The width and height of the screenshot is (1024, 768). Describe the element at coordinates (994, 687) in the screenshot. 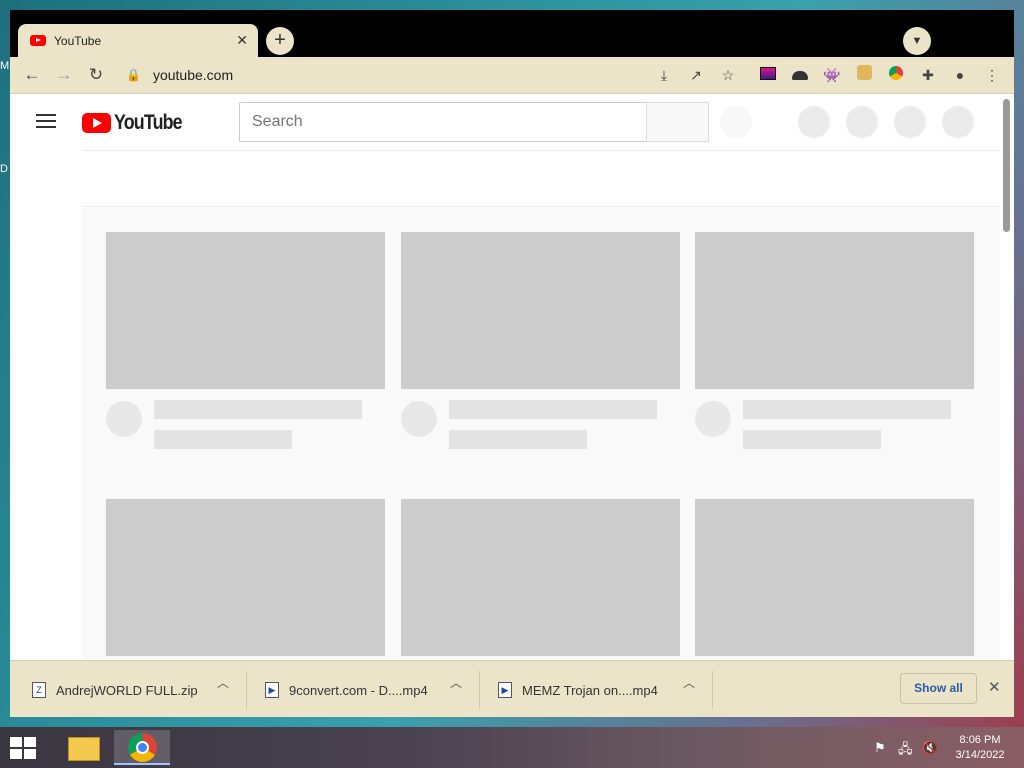

I see `close-shelf-icon: ✕` at that location.